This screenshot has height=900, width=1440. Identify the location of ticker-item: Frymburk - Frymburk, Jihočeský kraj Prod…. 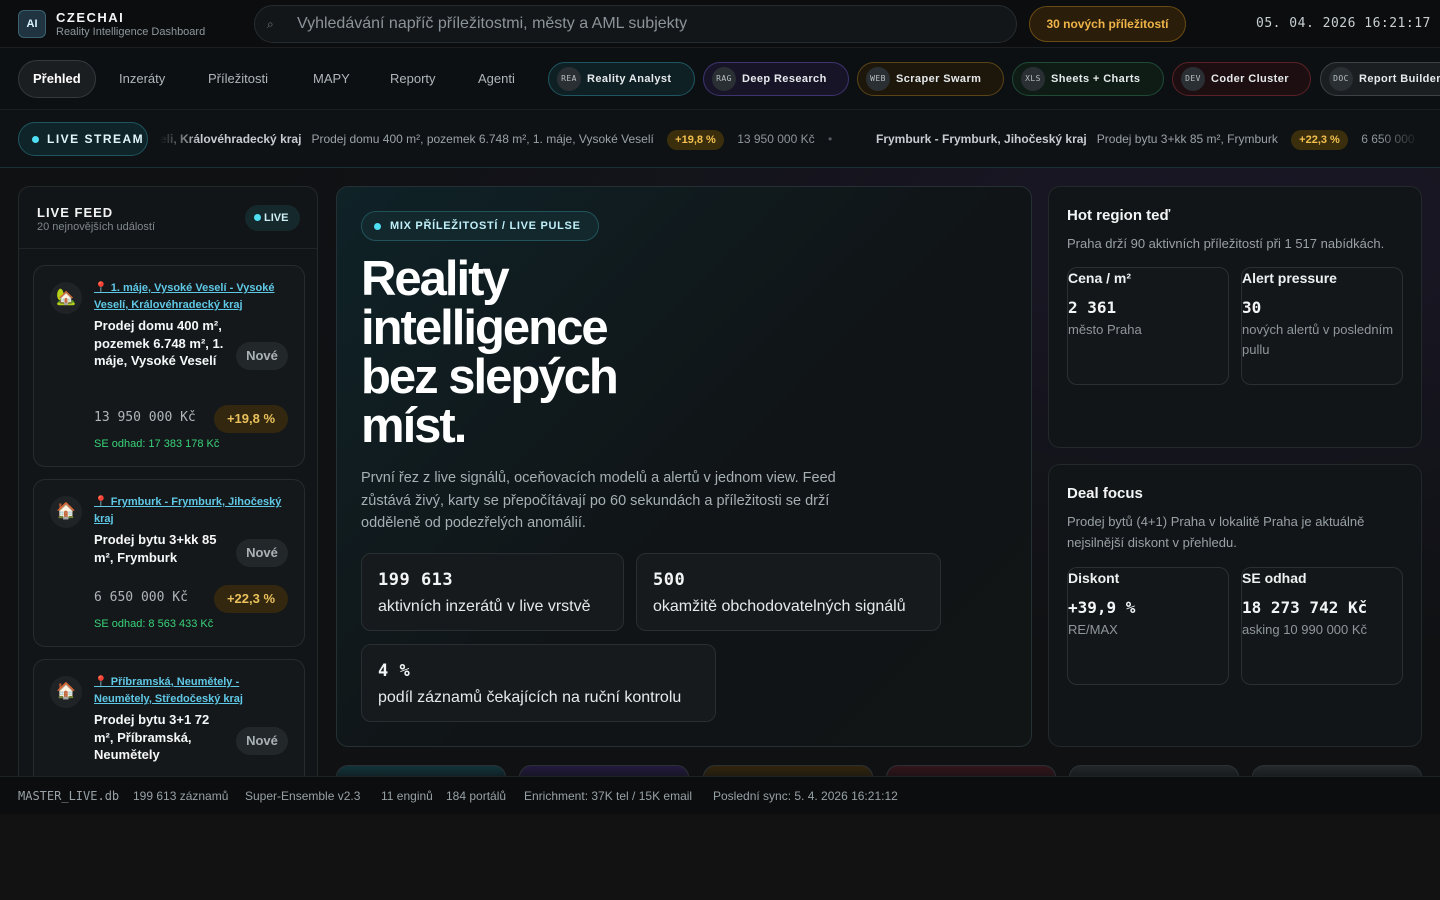
(1146, 138).